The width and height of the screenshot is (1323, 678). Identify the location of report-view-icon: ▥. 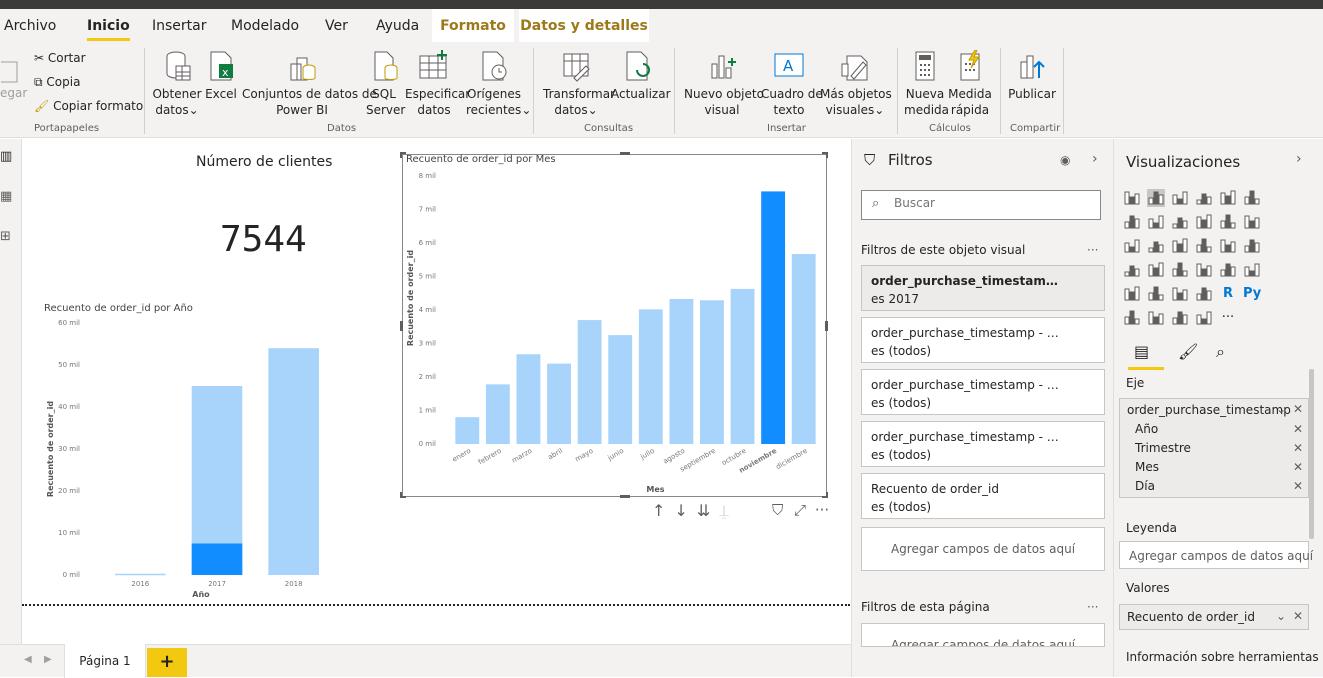
(6, 156).